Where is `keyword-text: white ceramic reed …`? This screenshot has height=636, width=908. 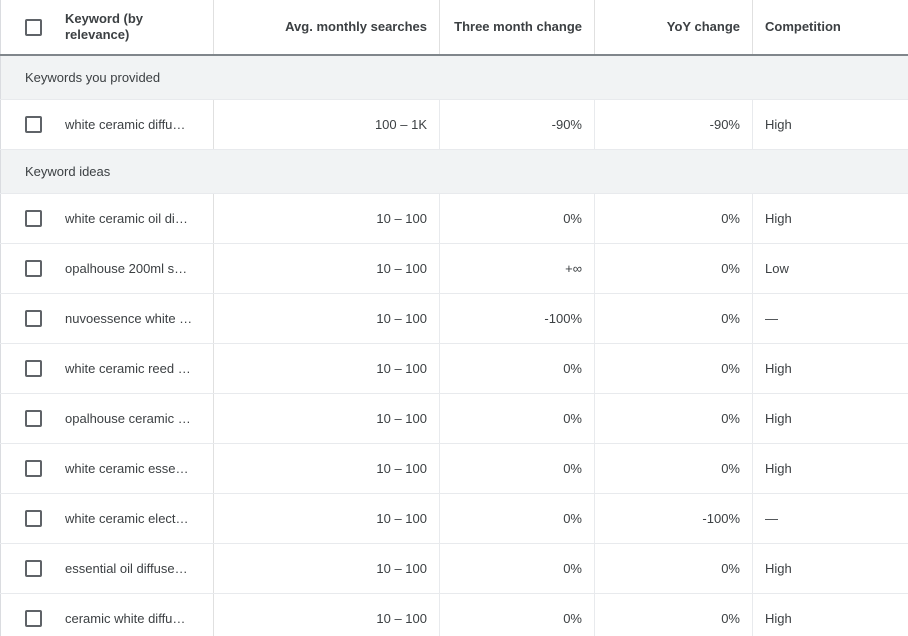 keyword-text: white ceramic reed … is located at coordinates (128, 368).